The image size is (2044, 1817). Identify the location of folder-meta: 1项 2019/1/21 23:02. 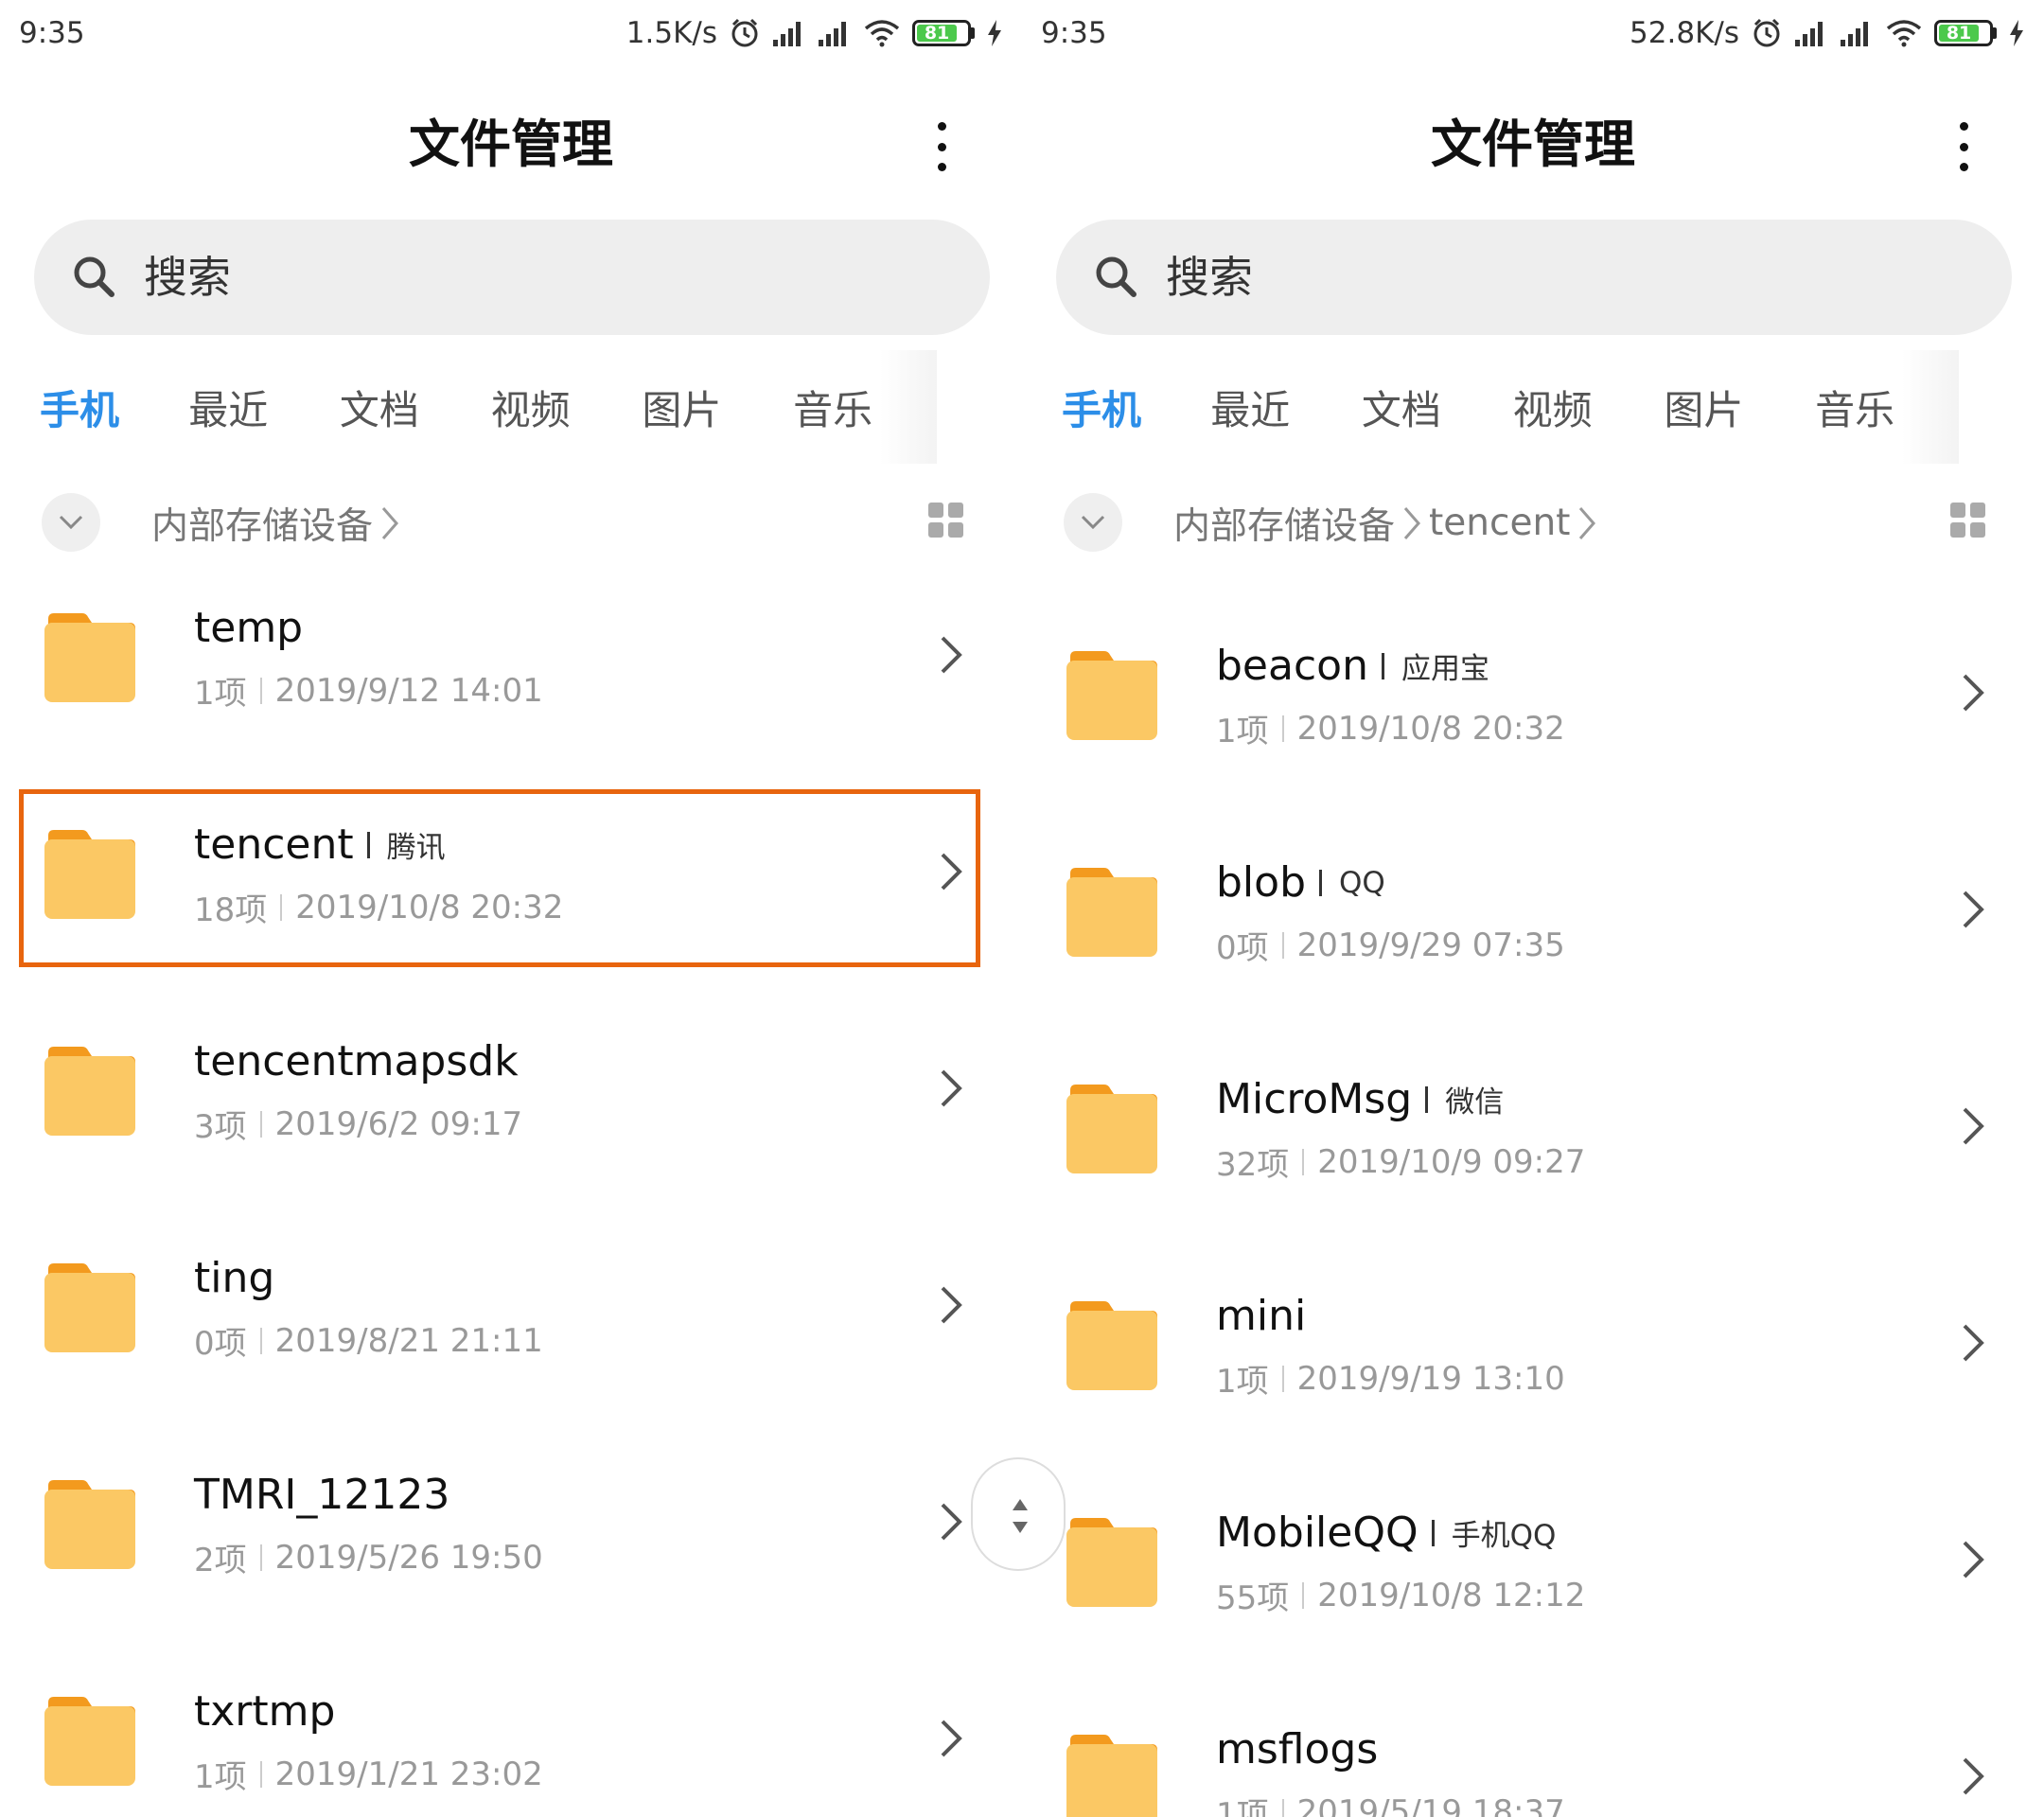
(368, 1774).